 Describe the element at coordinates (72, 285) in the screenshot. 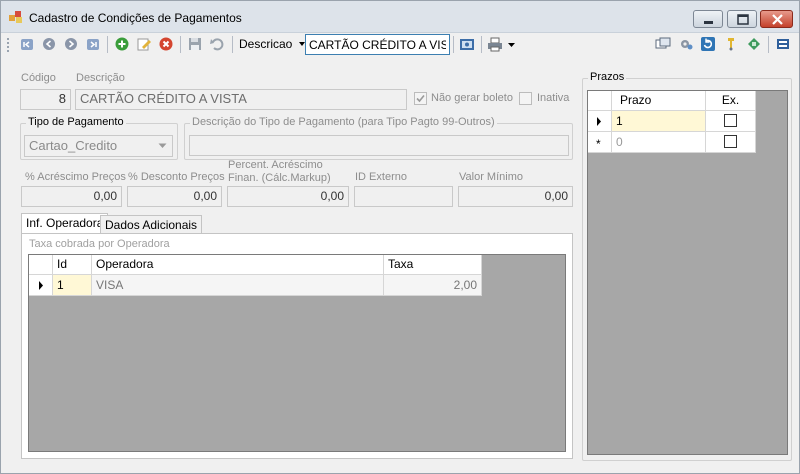

I see `cell-id: 1` at that location.